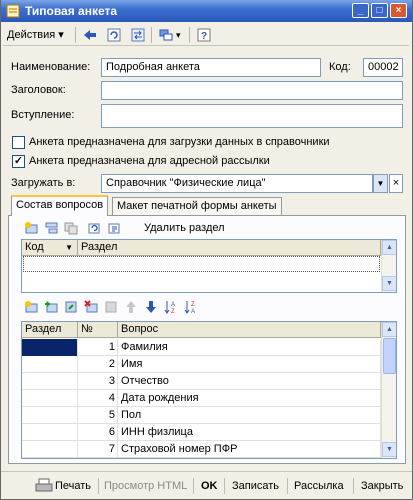 This screenshot has height=500, width=413. What do you see at coordinates (398, 10) in the screenshot?
I see `close-window-button: ×` at bounding box center [398, 10].